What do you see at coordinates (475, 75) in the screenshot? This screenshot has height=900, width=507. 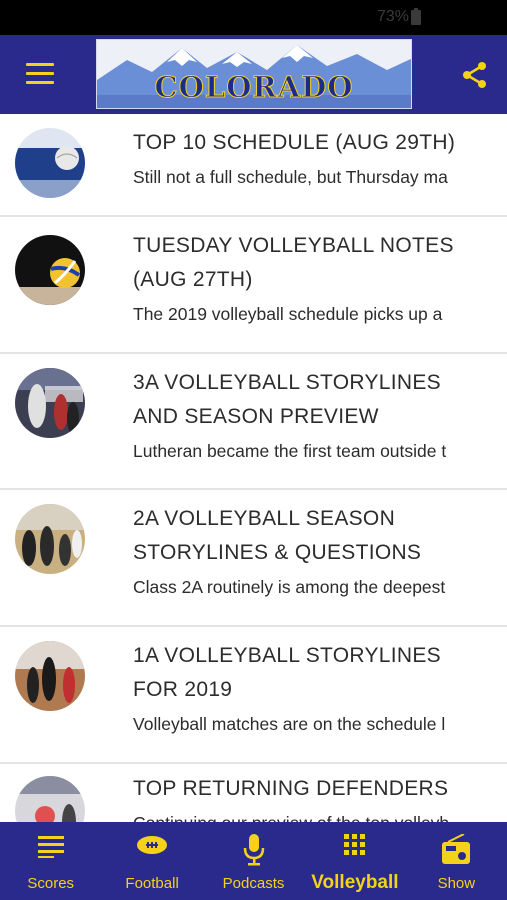 I see `share-icon` at bounding box center [475, 75].